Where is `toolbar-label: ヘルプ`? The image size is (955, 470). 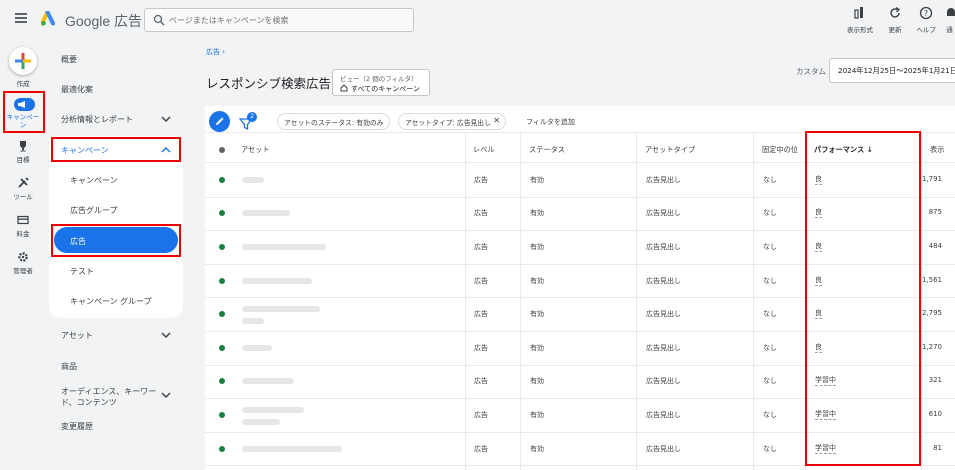
toolbar-label: ヘルプ is located at coordinates (926, 30).